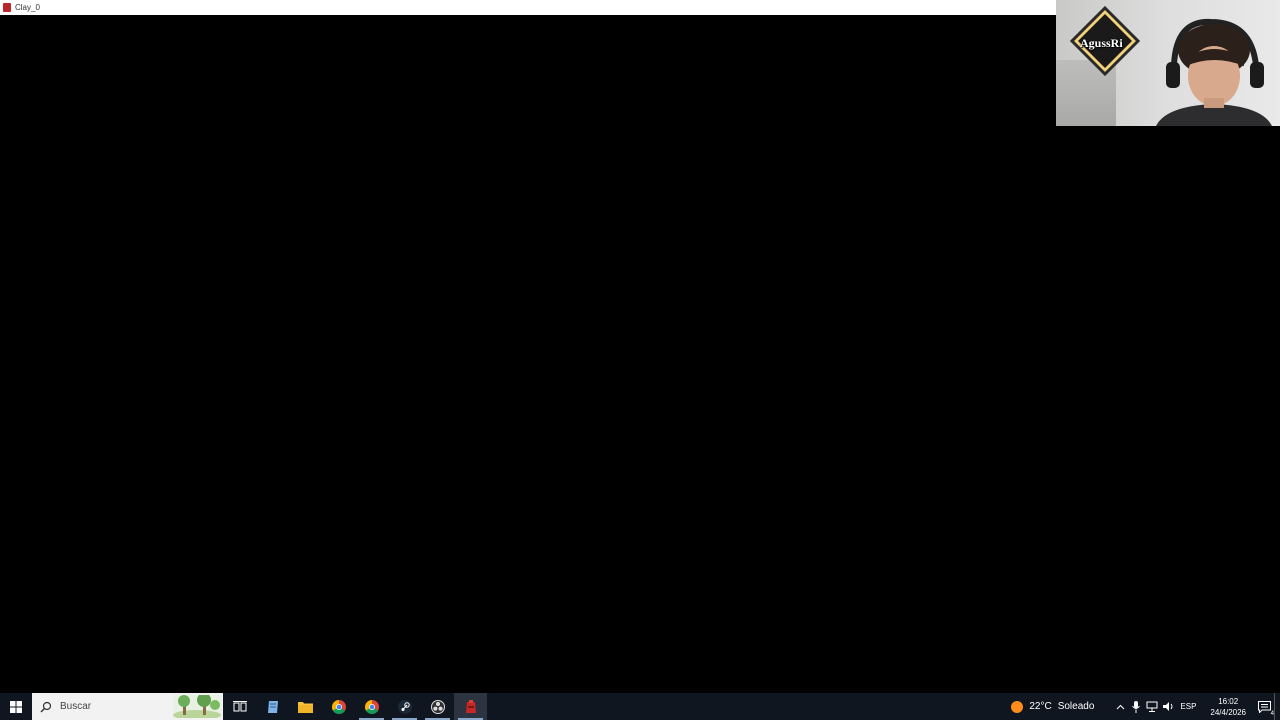 The width and height of the screenshot is (1280, 720). Describe the element at coordinates (1272, 714) in the screenshot. I see `notification-count-badge: 4` at that location.